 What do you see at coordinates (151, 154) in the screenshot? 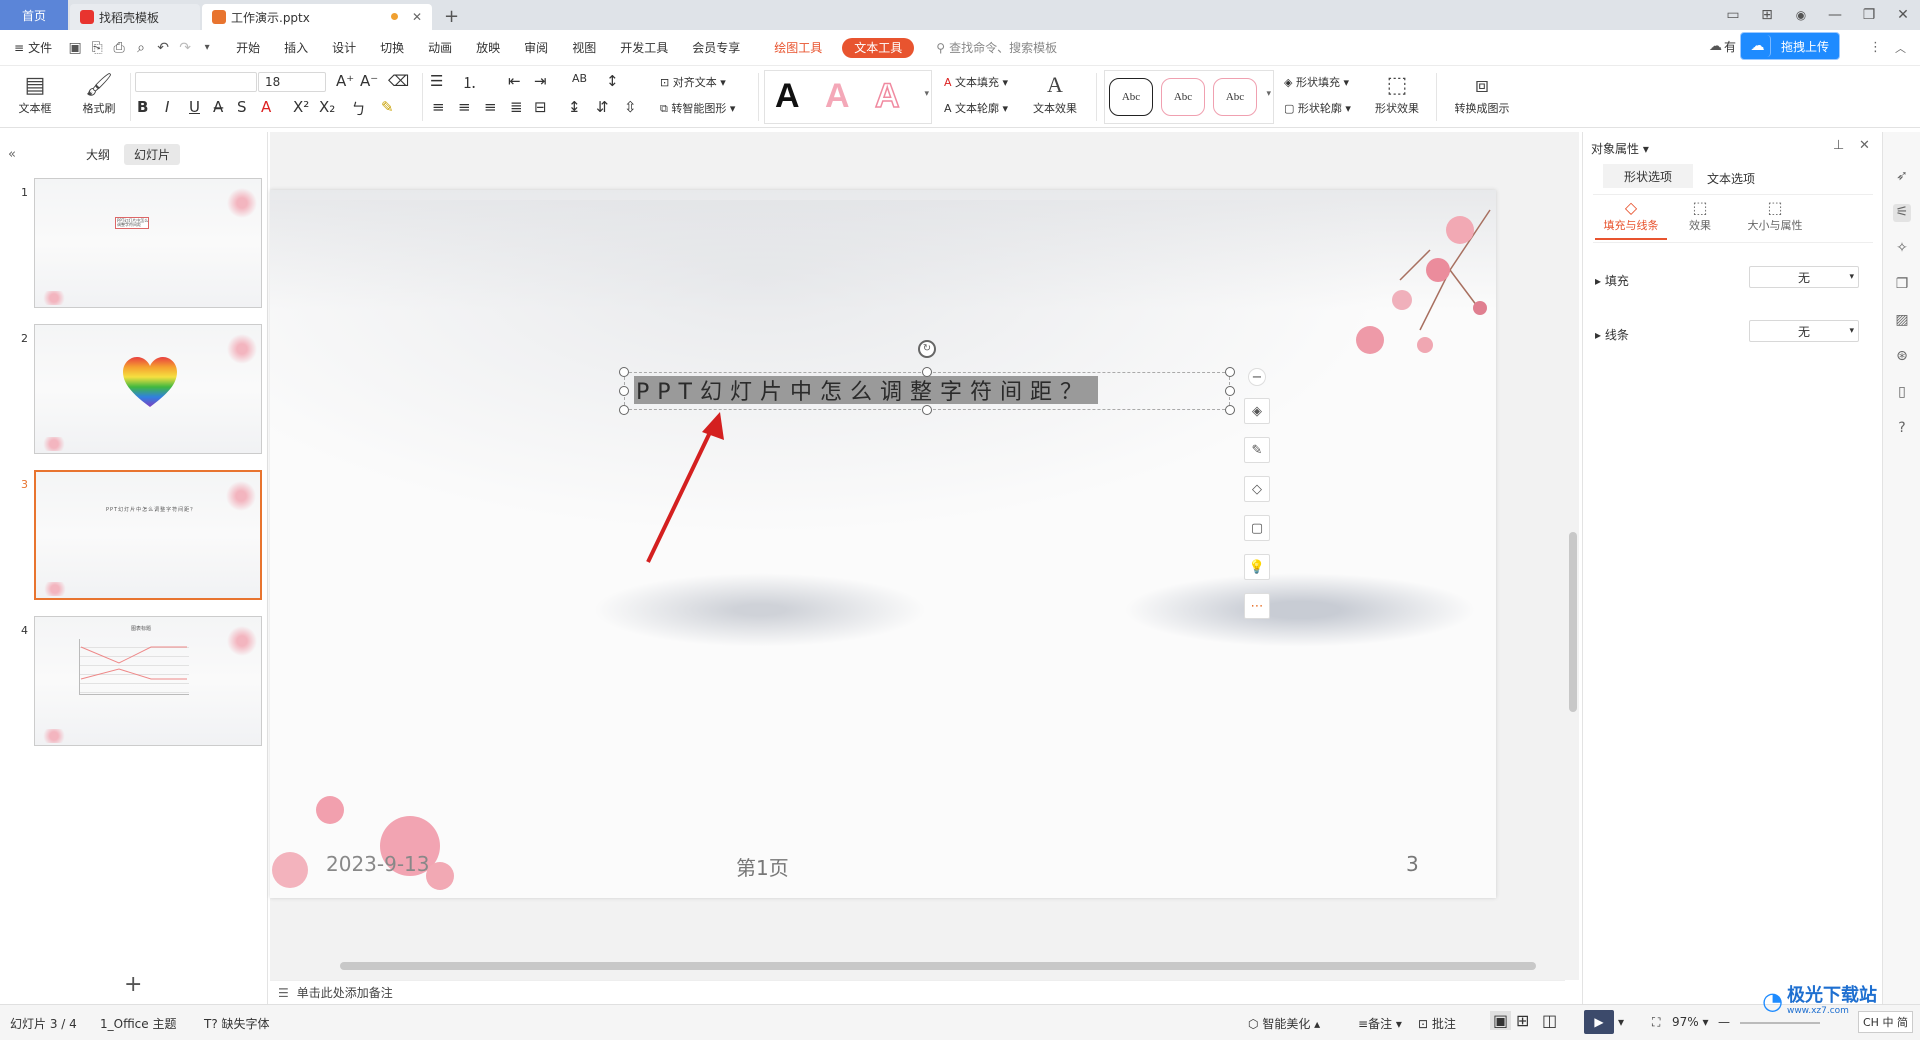
I see `tab-slides: 幻灯片` at bounding box center [151, 154].